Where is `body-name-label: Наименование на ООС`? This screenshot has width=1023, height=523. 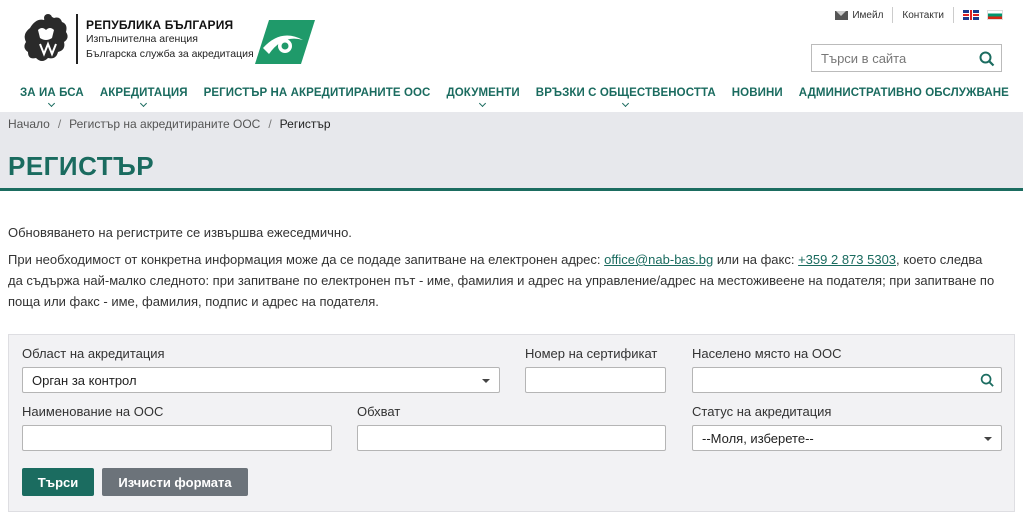
body-name-label: Наименование на ООС is located at coordinates (93, 411).